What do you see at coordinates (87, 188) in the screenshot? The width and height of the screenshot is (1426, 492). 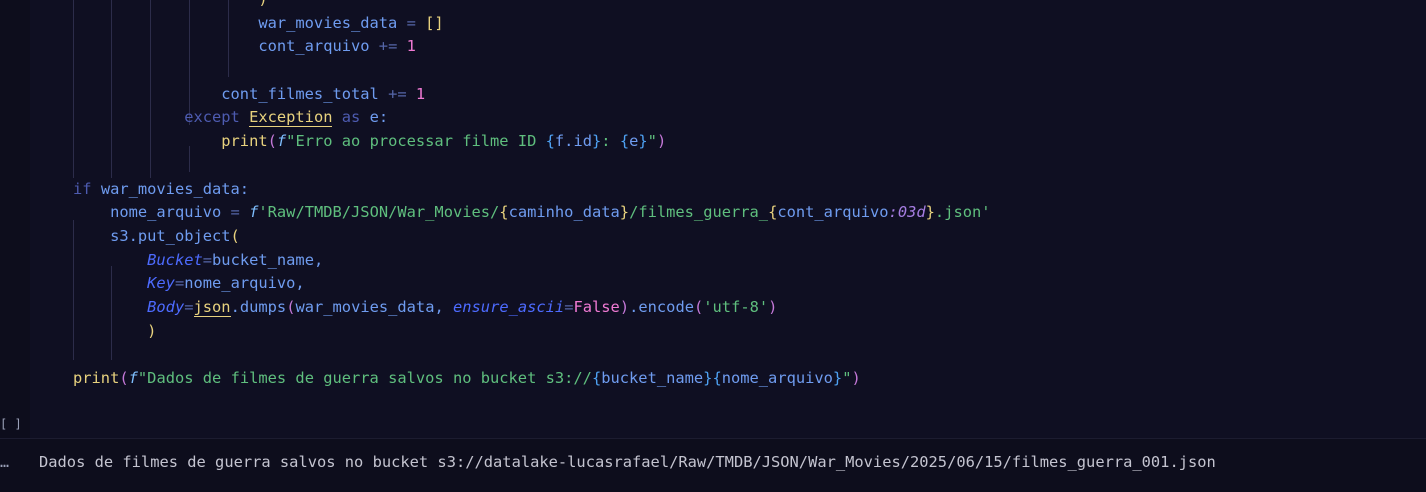 I see `code-token: if` at bounding box center [87, 188].